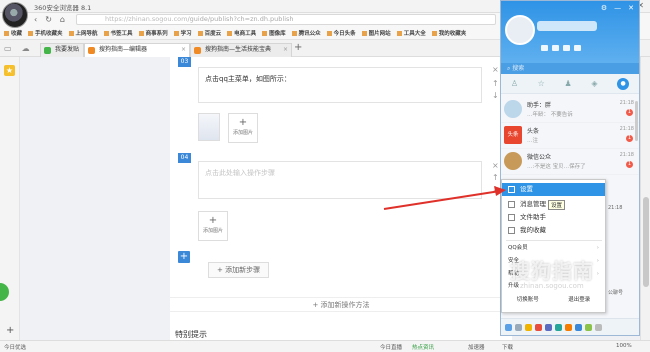 This screenshot has height=352, width=650. What do you see at coordinates (507, 347) in the screenshot?
I see `status-download: 下载` at bounding box center [507, 347].